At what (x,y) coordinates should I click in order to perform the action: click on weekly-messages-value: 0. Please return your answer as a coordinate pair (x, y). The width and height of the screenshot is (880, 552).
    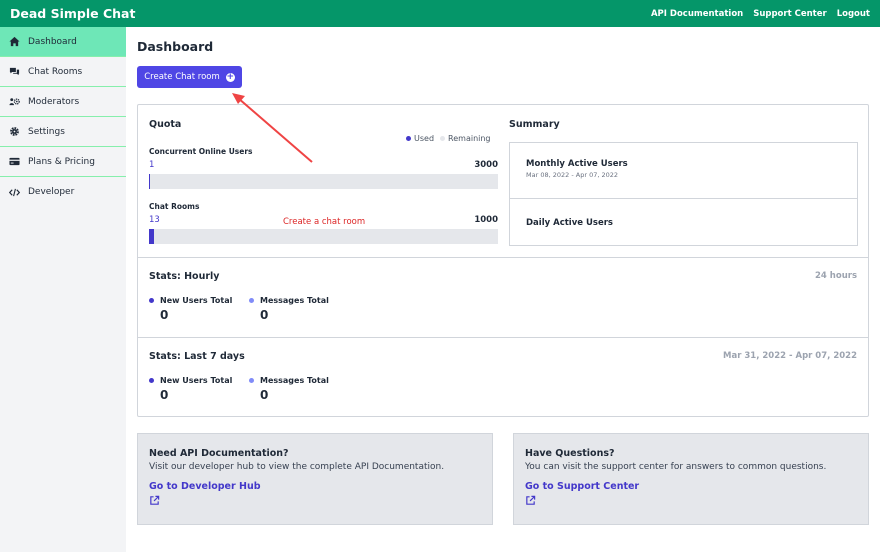
    Looking at the image, I should click on (264, 395).